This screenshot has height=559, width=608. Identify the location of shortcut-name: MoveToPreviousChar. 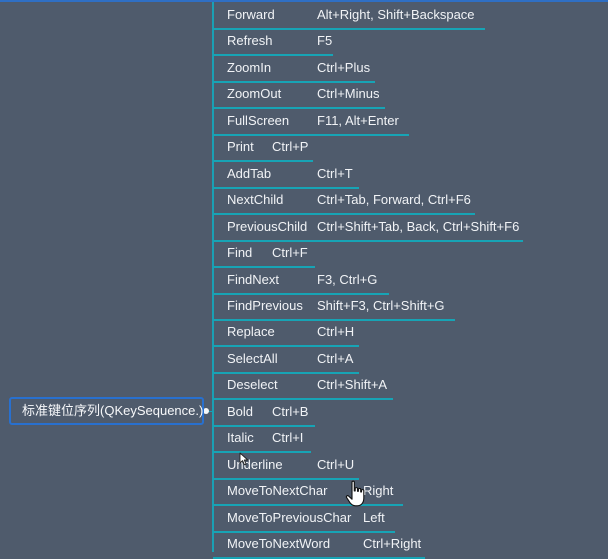
(289, 517).